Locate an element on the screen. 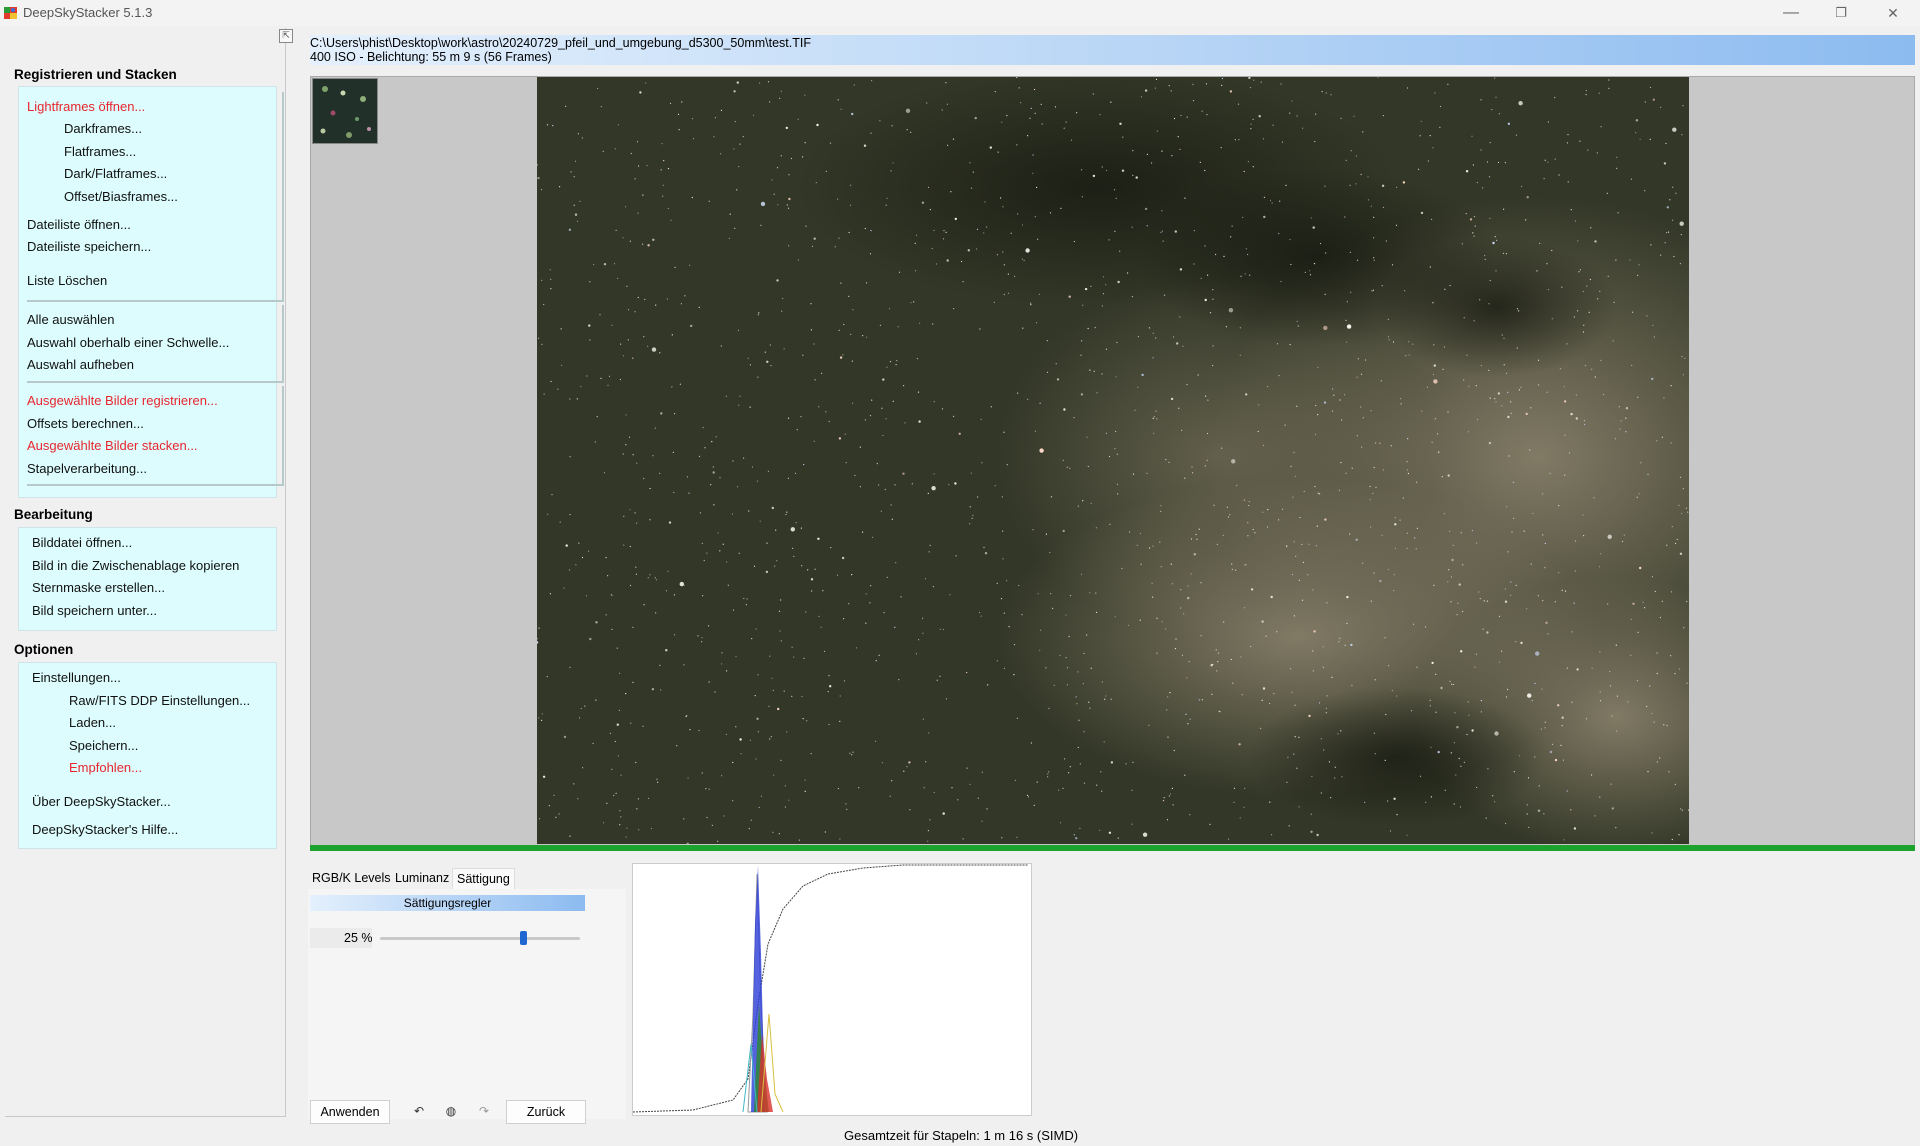 Image resolution: width=1920 pixels, height=1146 pixels. histogram-plot is located at coordinates (830, 988).